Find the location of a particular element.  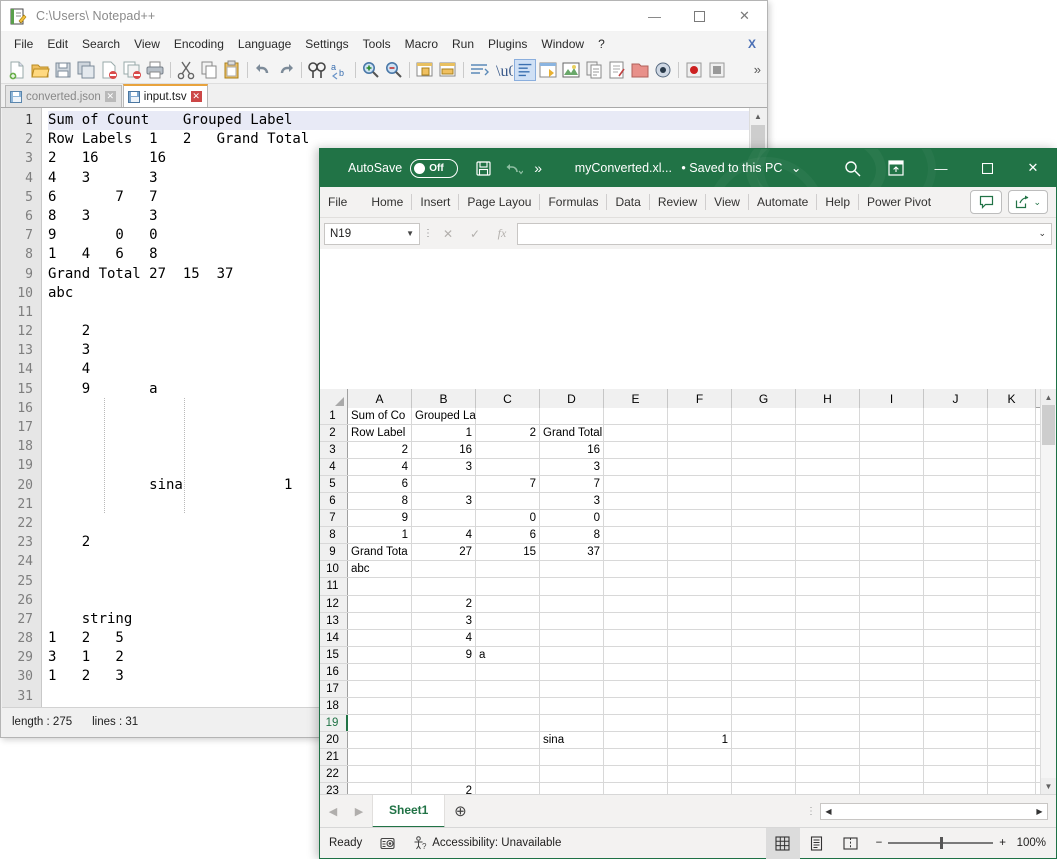

cell-I12 is located at coordinates (892, 603).